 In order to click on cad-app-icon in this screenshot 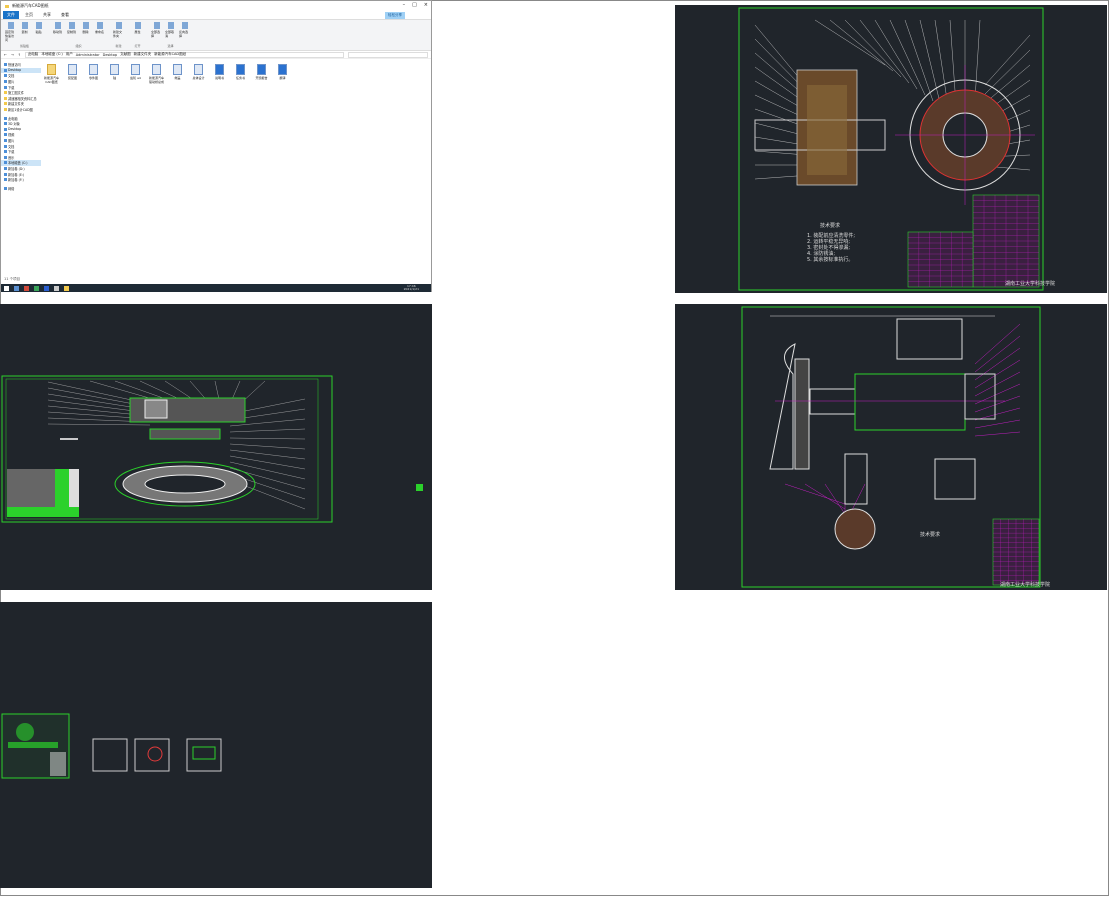, I will do `click(419, 487)`.